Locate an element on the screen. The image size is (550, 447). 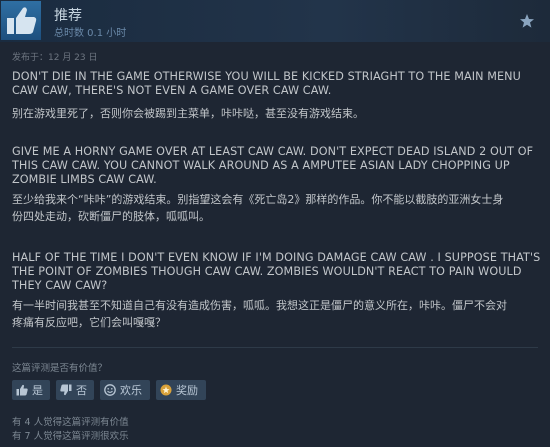
posted-date: 发布于：12 月 23 日 is located at coordinates (55, 58).